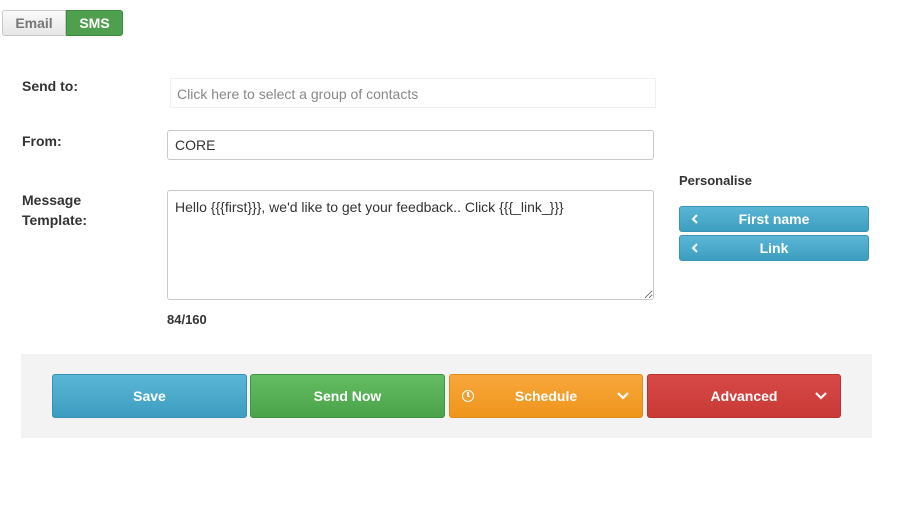 This screenshot has width=923, height=506. What do you see at coordinates (34, 23) in the screenshot?
I see `tab-email: Email` at bounding box center [34, 23].